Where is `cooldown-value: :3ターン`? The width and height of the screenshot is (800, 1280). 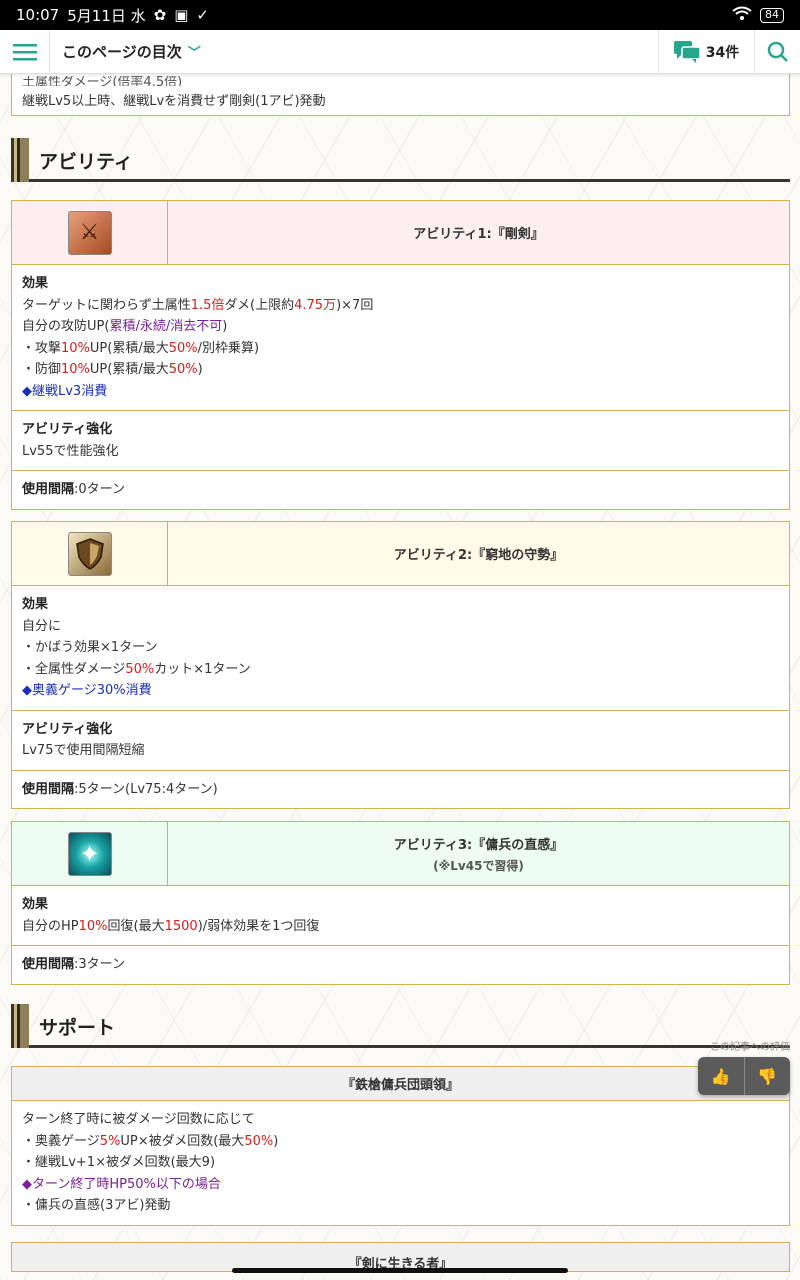 cooldown-value: :3ターン is located at coordinates (100, 964).